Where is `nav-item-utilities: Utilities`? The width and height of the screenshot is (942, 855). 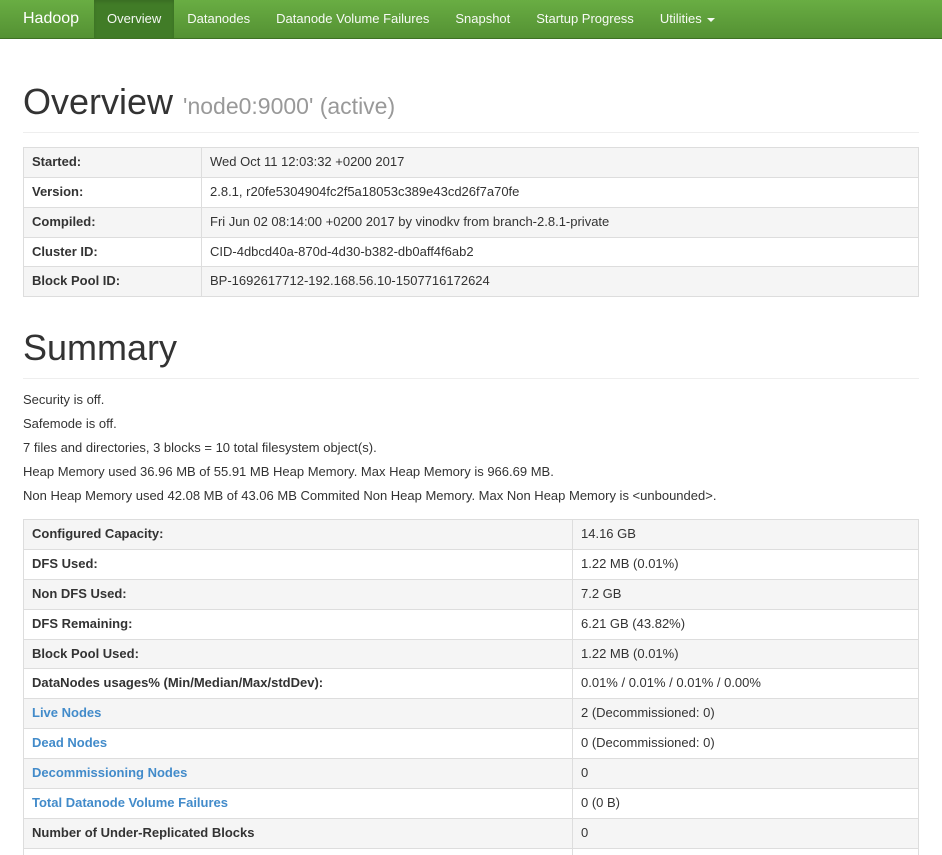
nav-item-utilities: Utilities is located at coordinates (687, 19).